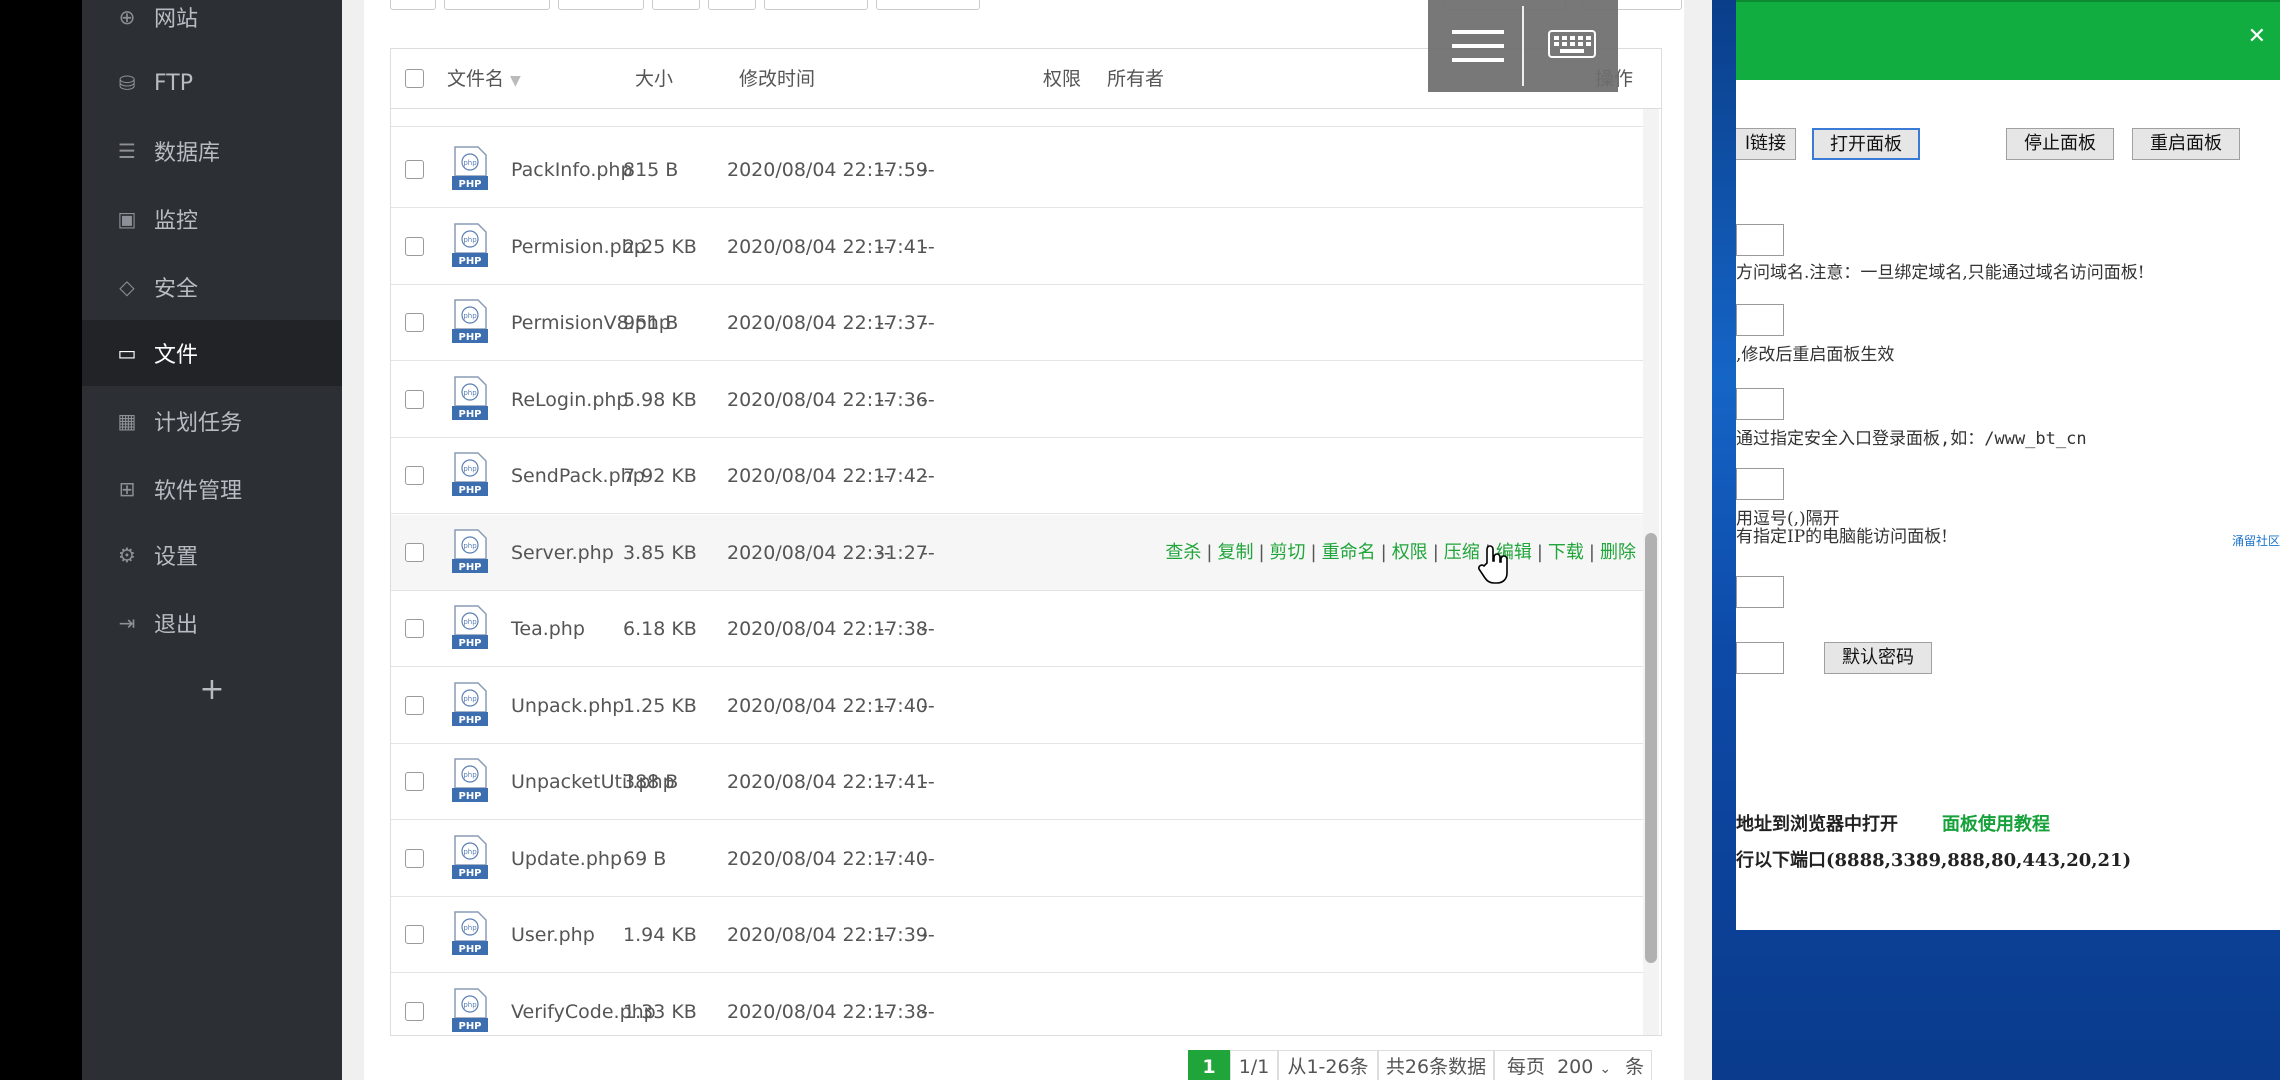 This screenshot has height=1080, width=2280. I want to click on header-mtime: 修改时间, so click(777, 79).